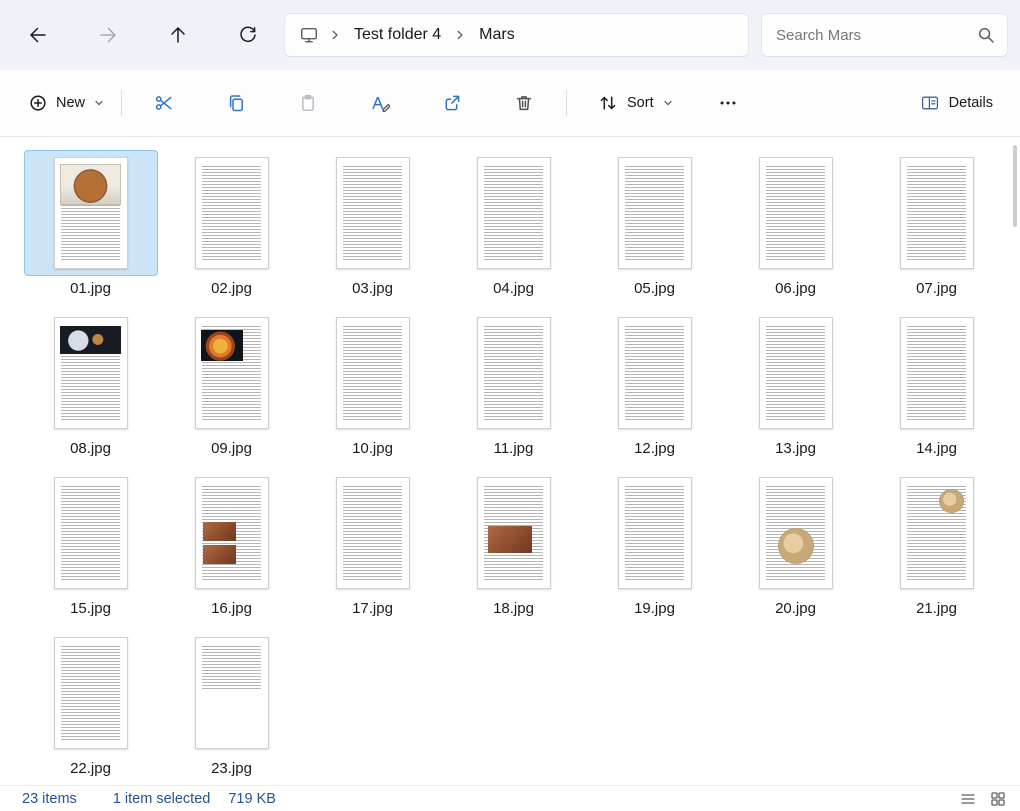 This screenshot has height=811, width=1020. Describe the element at coordinates (936, 608) in the screenshot. I see `file-name-label: 21.jpg` at that location.